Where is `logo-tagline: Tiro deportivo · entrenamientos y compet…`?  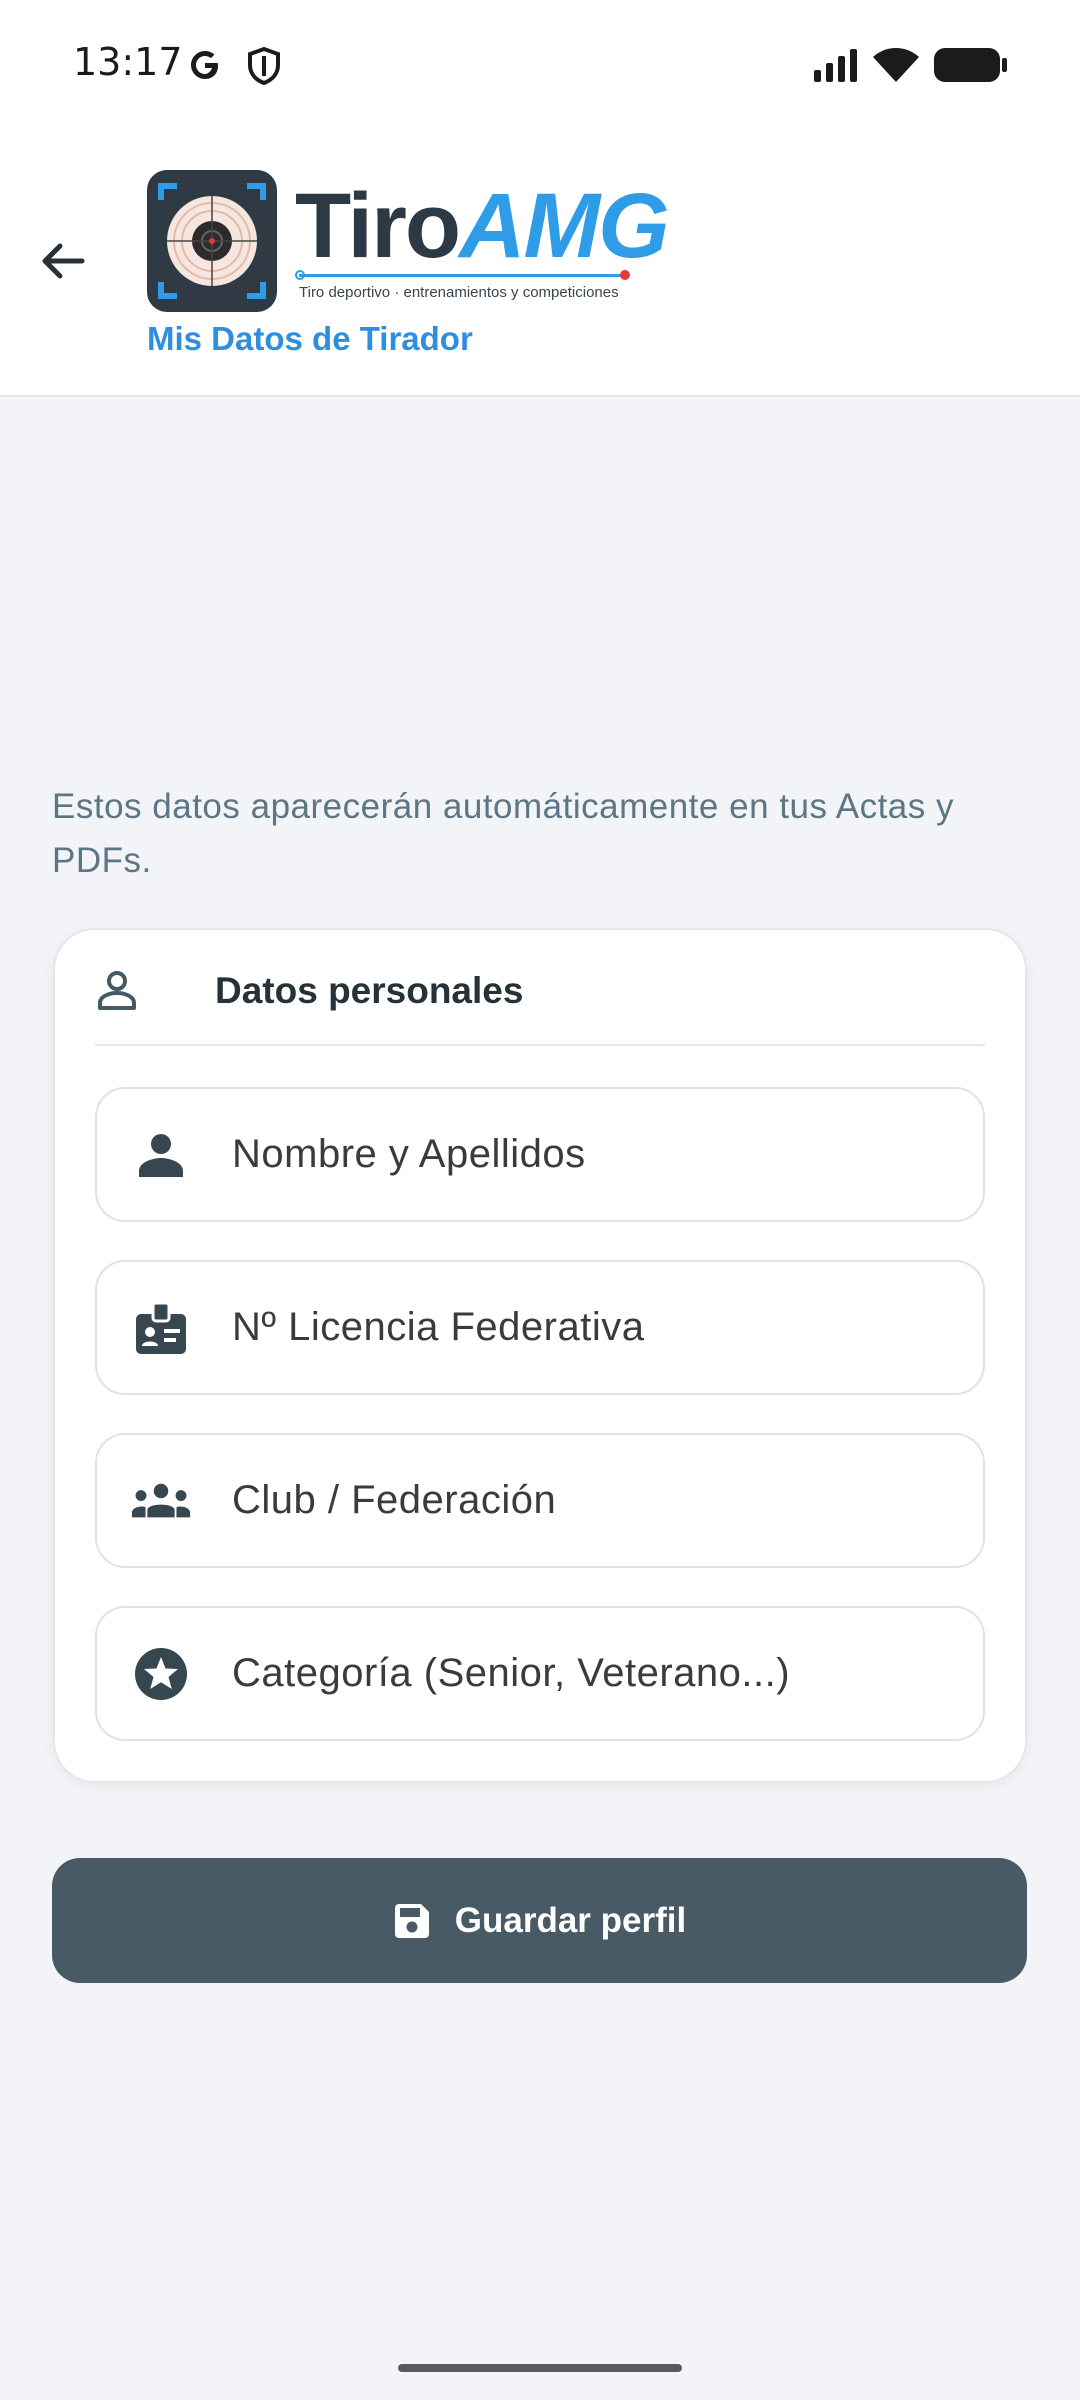 logo-tagline: Tiro deportivo · entrenamientos y compet… is located at coordinates (459, 292).